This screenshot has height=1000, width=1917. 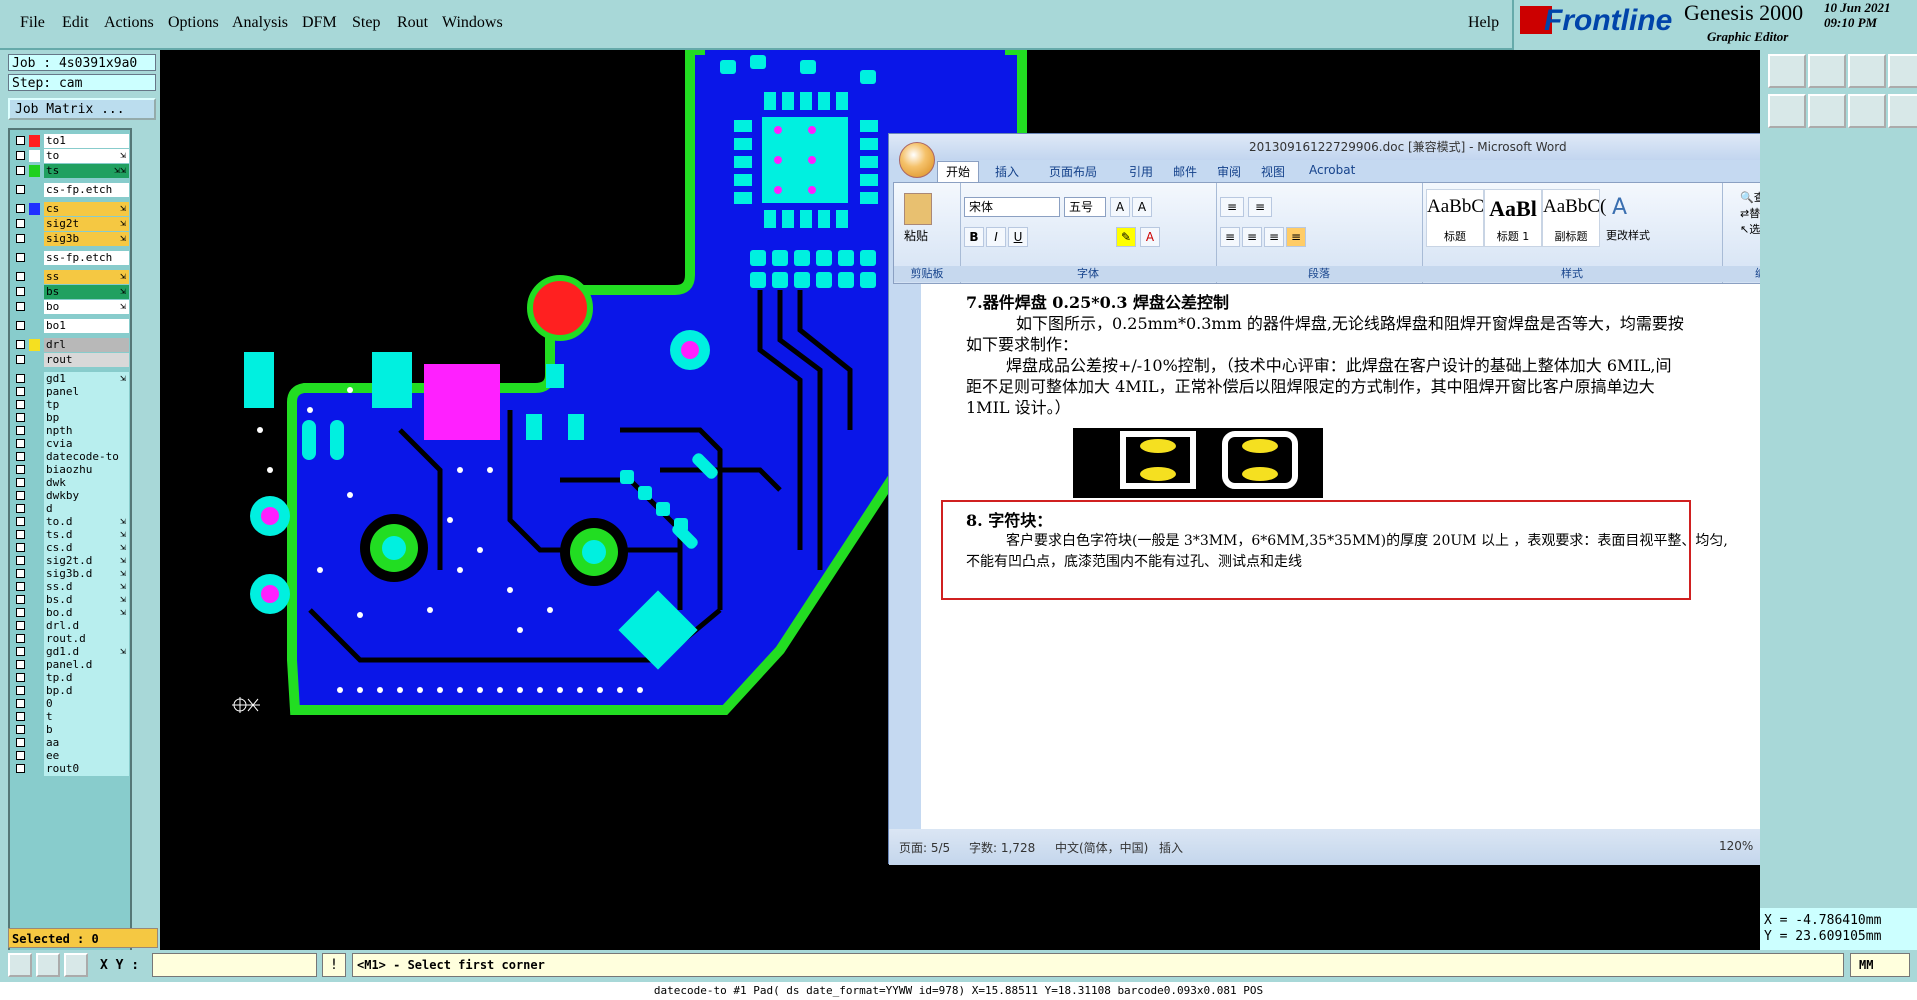 I want to click on layer-name: rout0, so click(x=86, y=769).